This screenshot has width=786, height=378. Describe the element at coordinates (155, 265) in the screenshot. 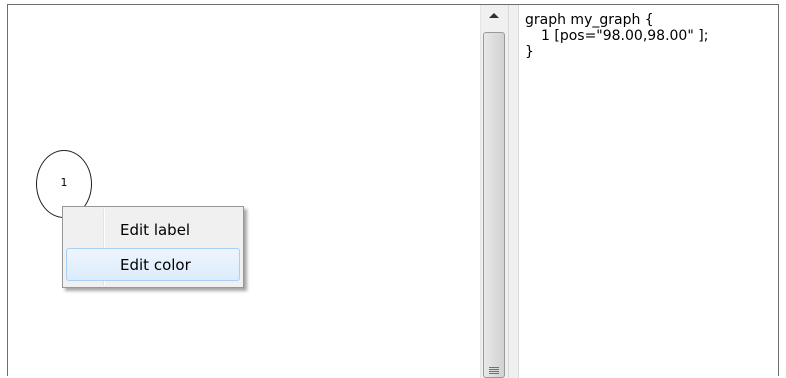

I see `menu-item-label: Edit color` at that location.